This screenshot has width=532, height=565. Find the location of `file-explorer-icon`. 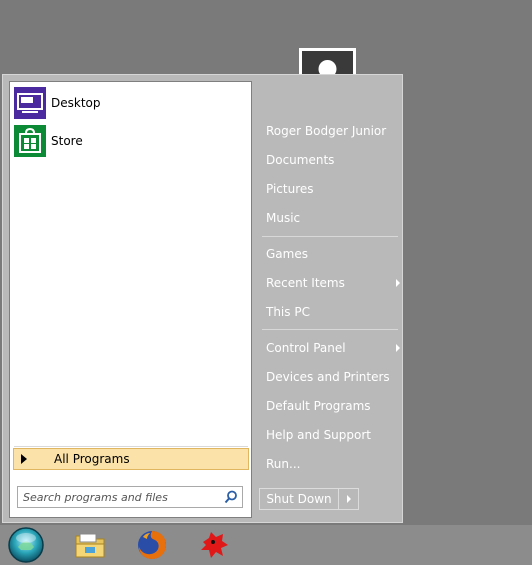

file-explorer-icon is located at coordinates (90, 545).